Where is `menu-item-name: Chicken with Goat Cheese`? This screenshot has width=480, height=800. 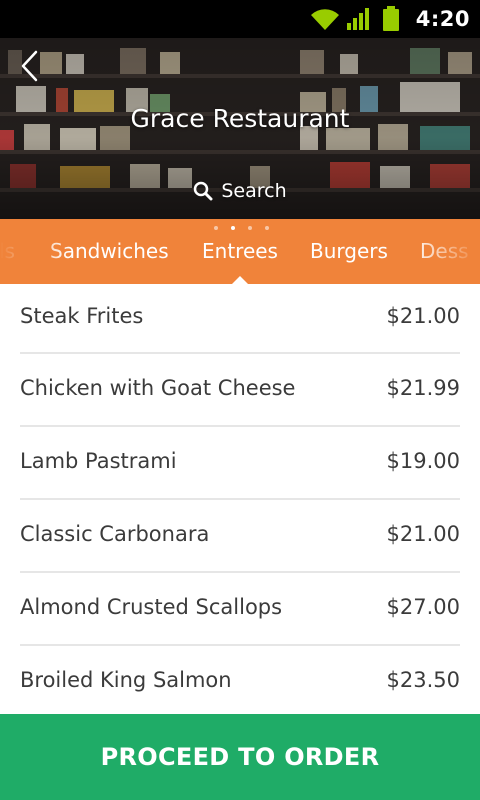
menu-item-name: Chicken with Goat Cheese is located at coordinates (158, 388).